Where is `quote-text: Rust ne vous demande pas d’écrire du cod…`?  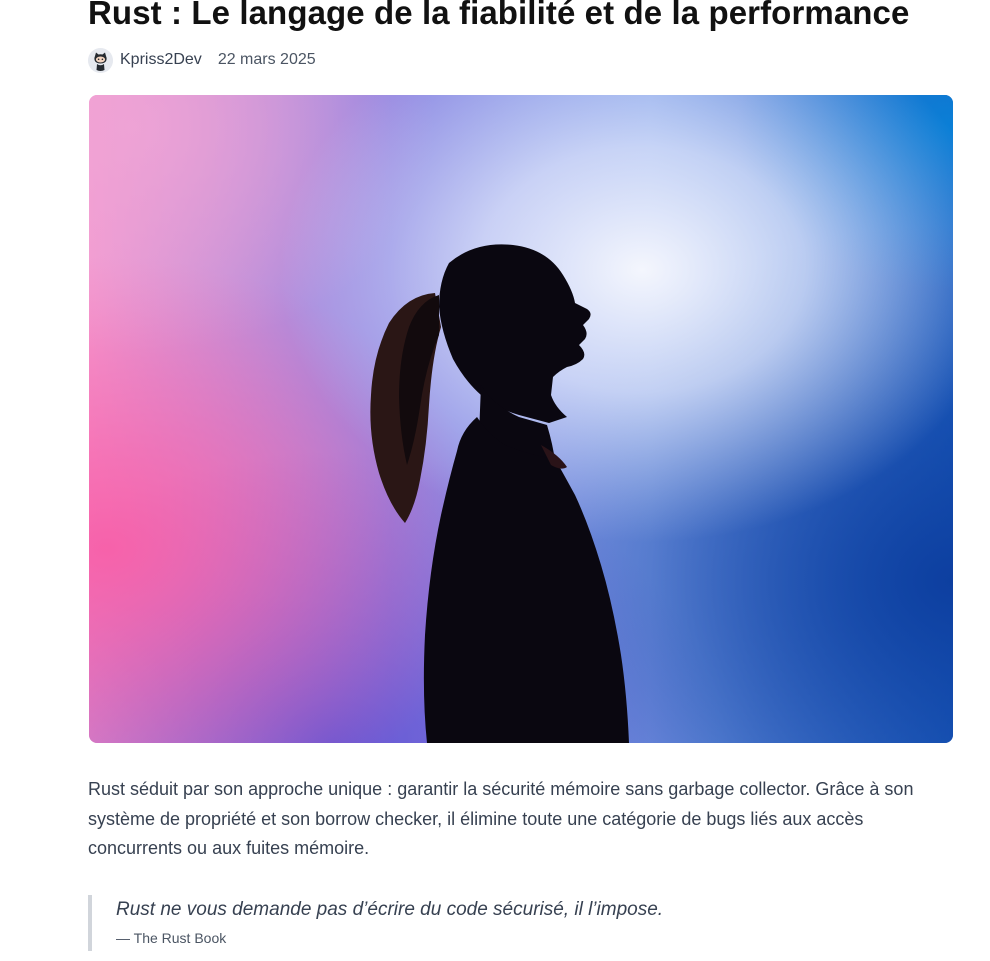 quote-text: Rust ne vous demande pas d’écrire du cod… is located at coordinates (390, 909).